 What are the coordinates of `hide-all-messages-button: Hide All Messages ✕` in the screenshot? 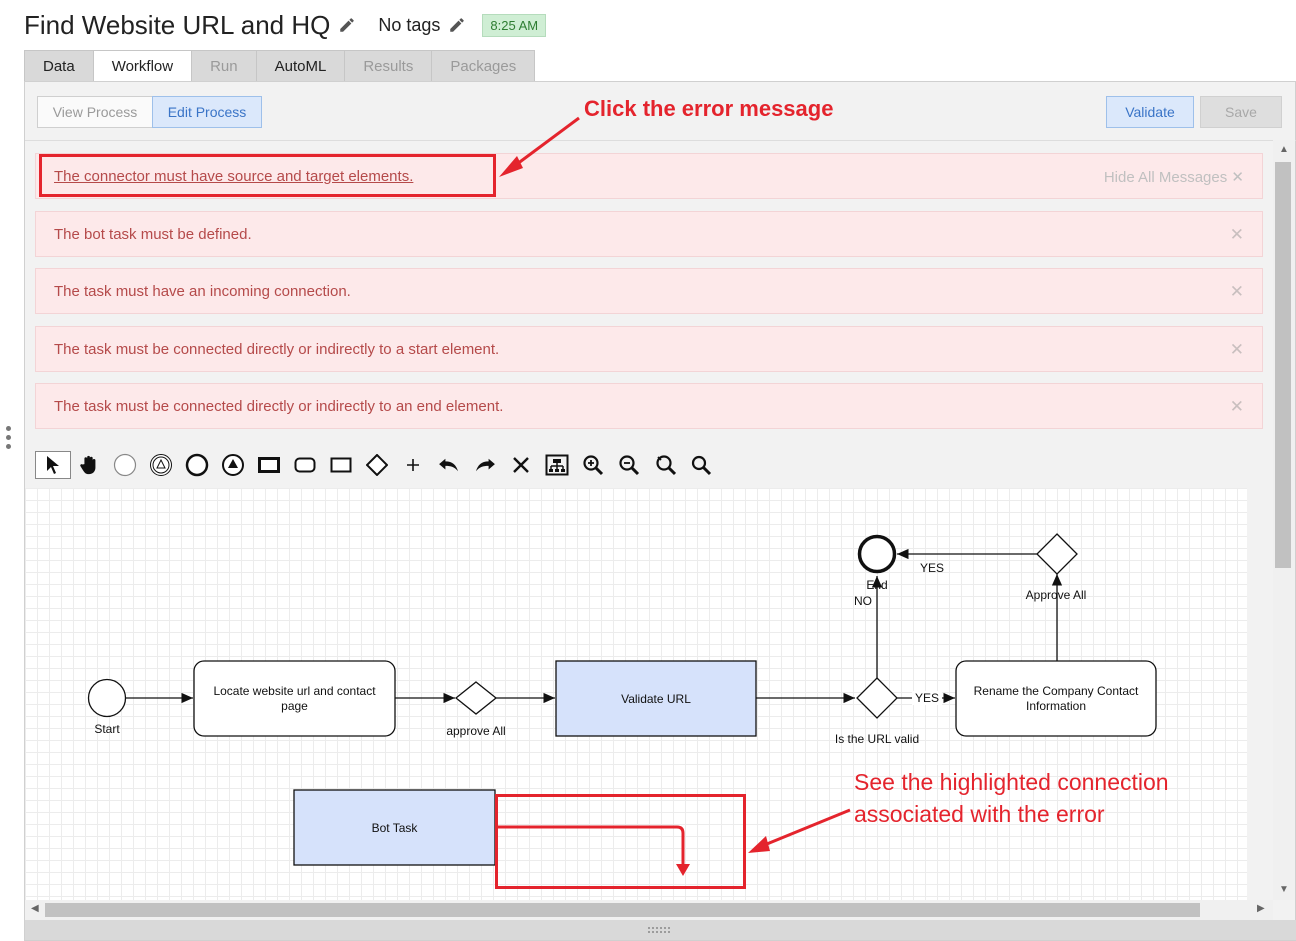 It's located at (1174, 177).